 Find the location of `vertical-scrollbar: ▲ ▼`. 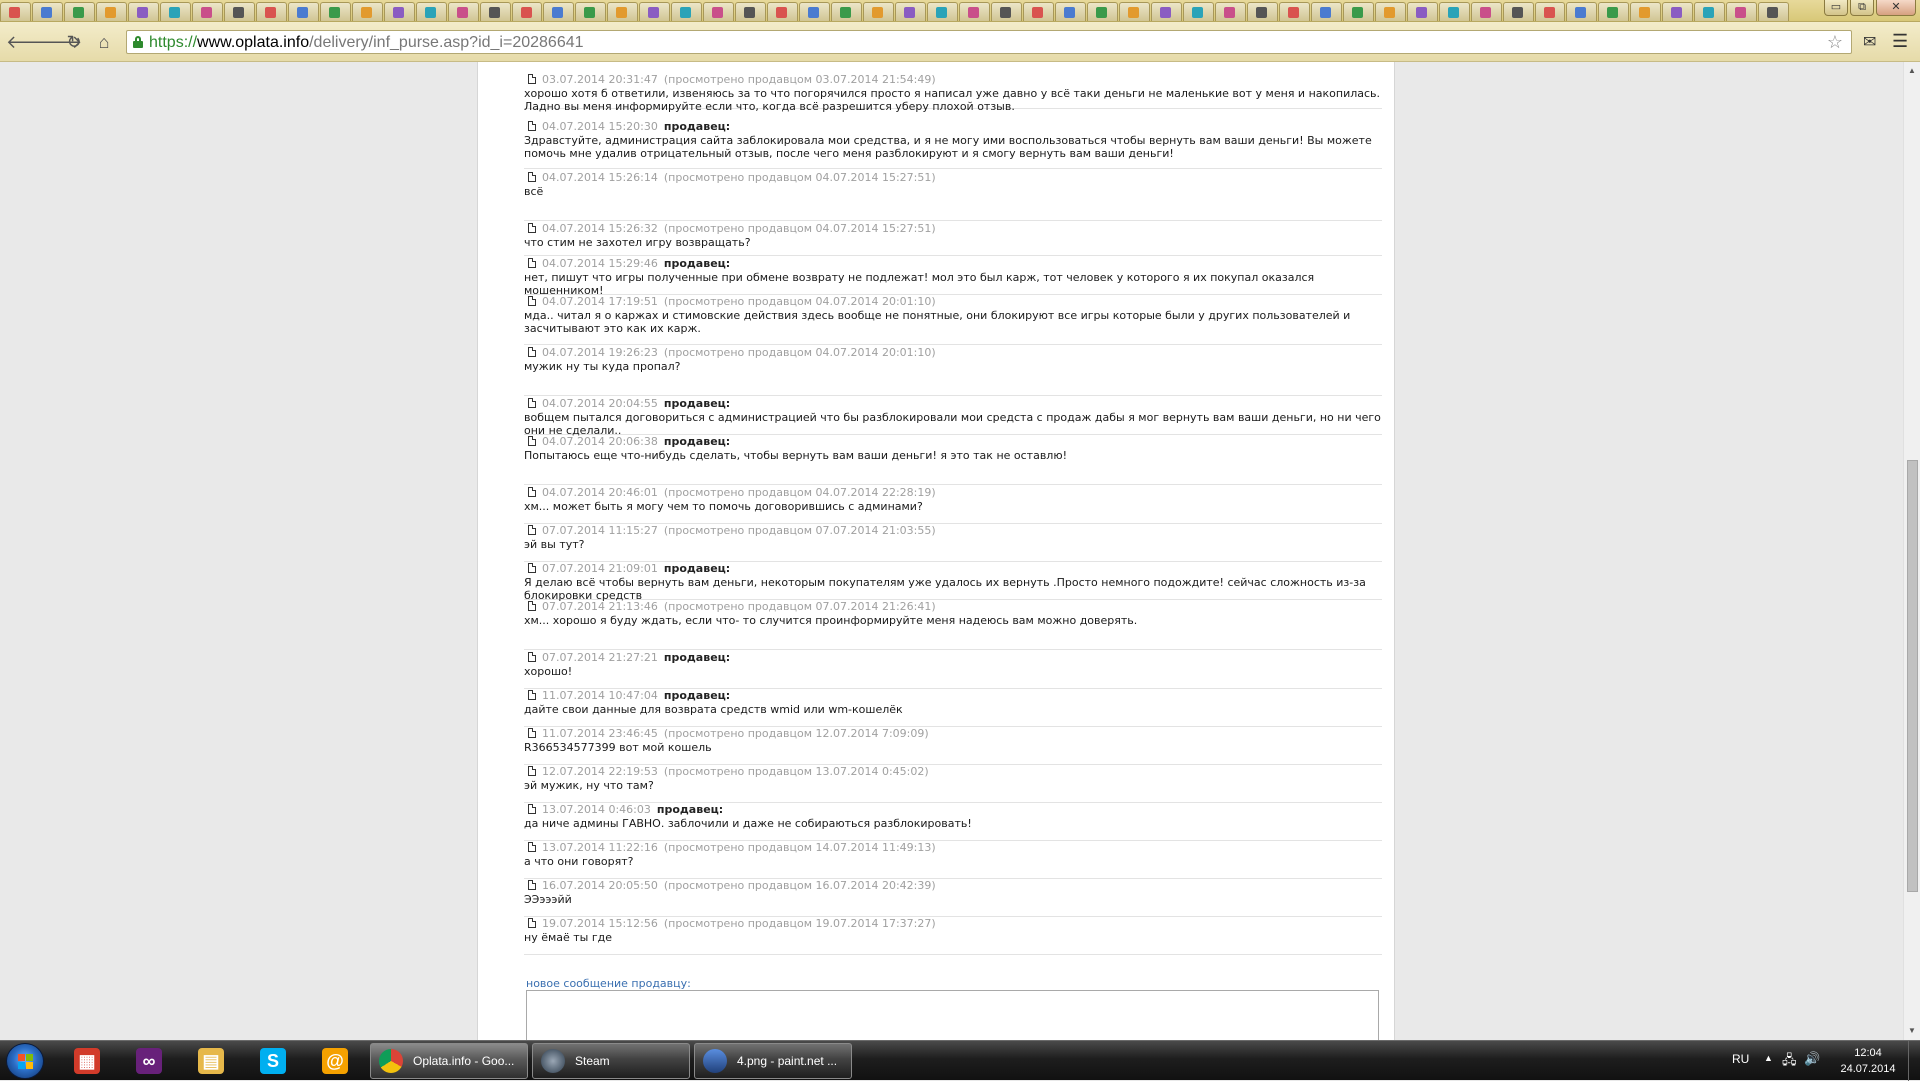

vertical-scrollbar: ▲ ▼ is located at coordinates (1911, 551).